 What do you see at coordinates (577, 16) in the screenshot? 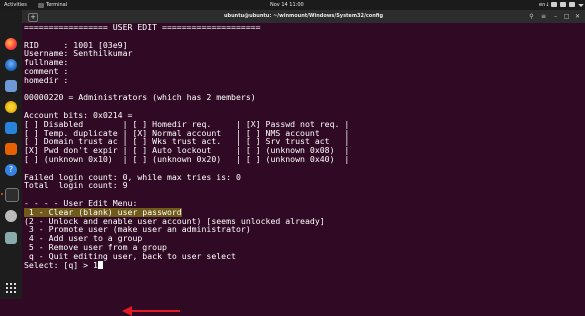
I see `close-icon: ✕` at bounding box center [577, 16].